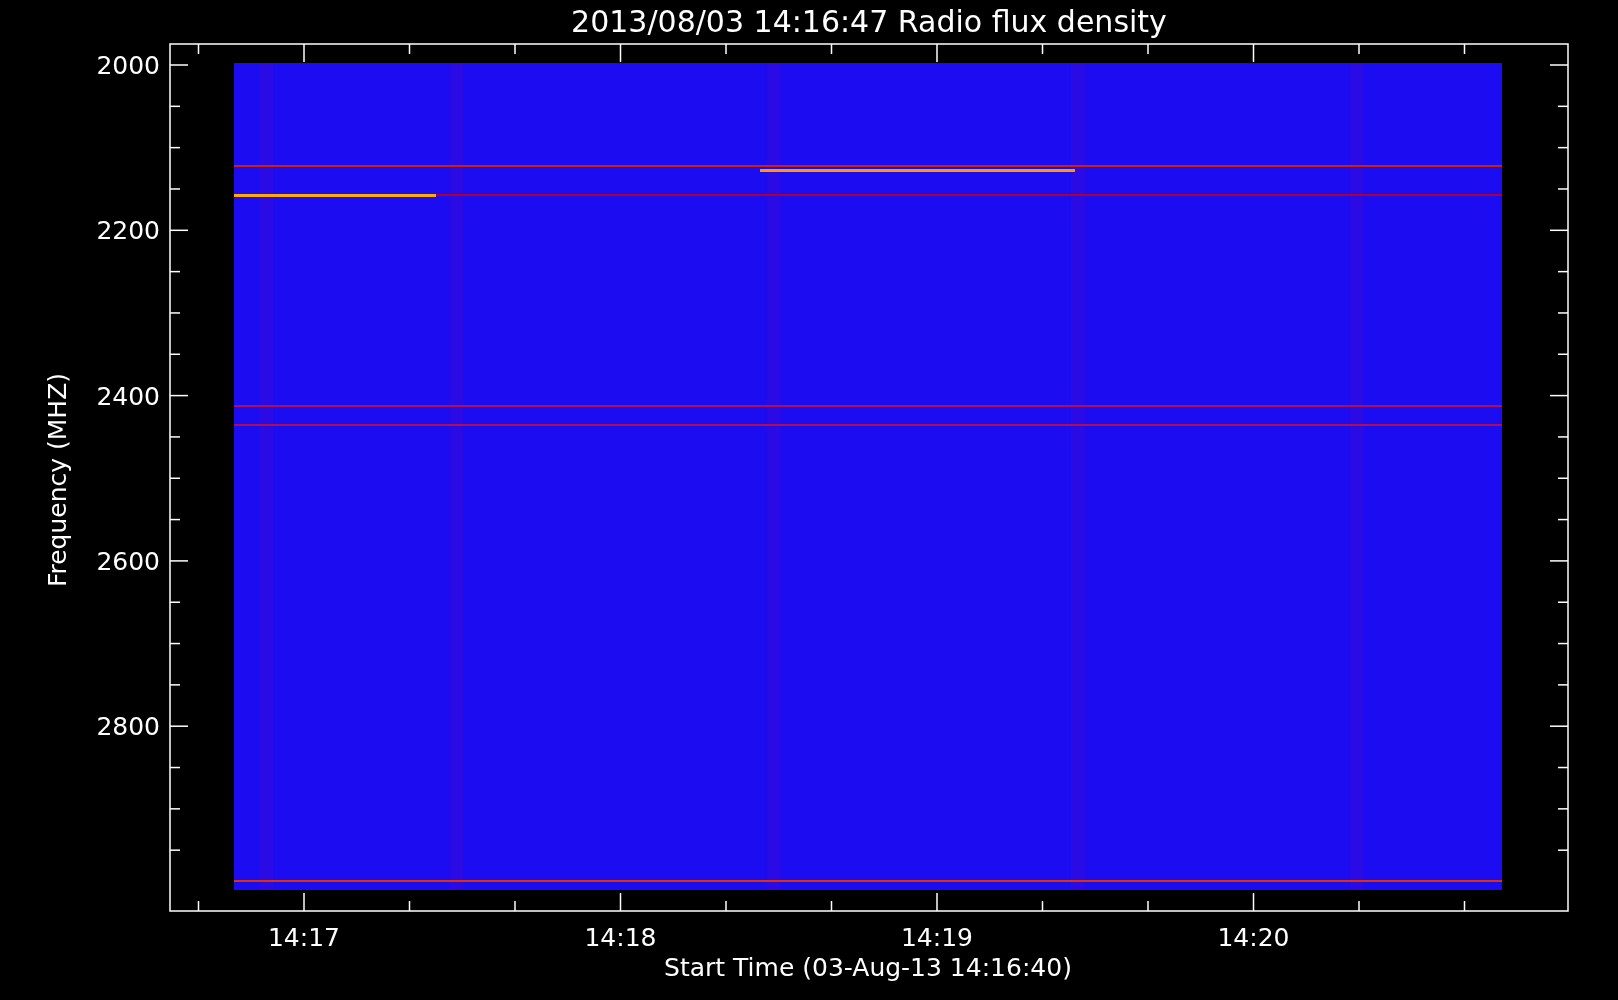 The image size is (1618, 1000). Describe the element at coordinates (128, 231) in the screenshot. I see `y-tick-label: 2200` at that location.